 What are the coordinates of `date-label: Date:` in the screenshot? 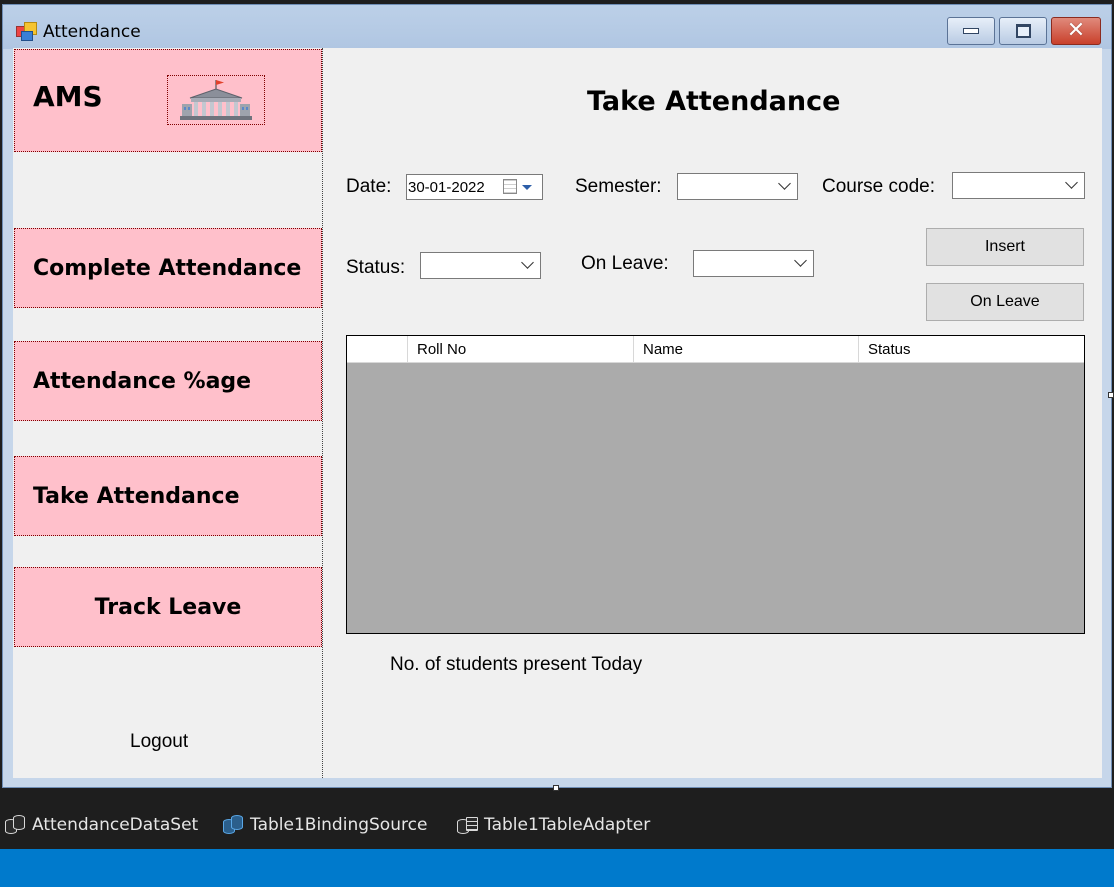 It's located at (369, 186).